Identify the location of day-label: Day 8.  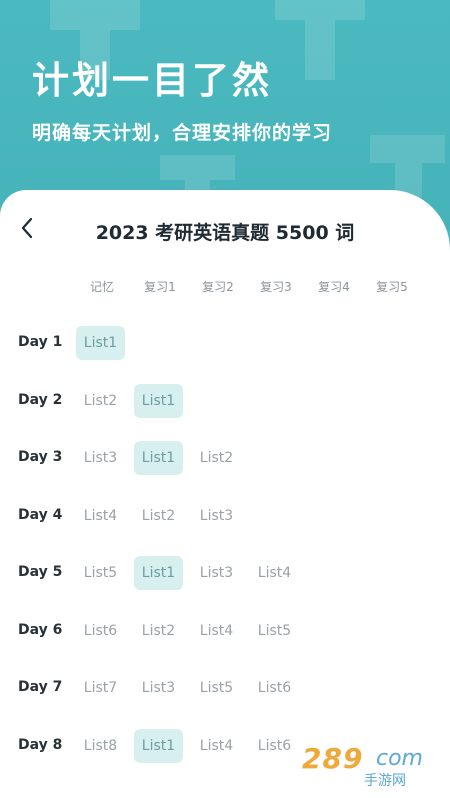
(40, 744).